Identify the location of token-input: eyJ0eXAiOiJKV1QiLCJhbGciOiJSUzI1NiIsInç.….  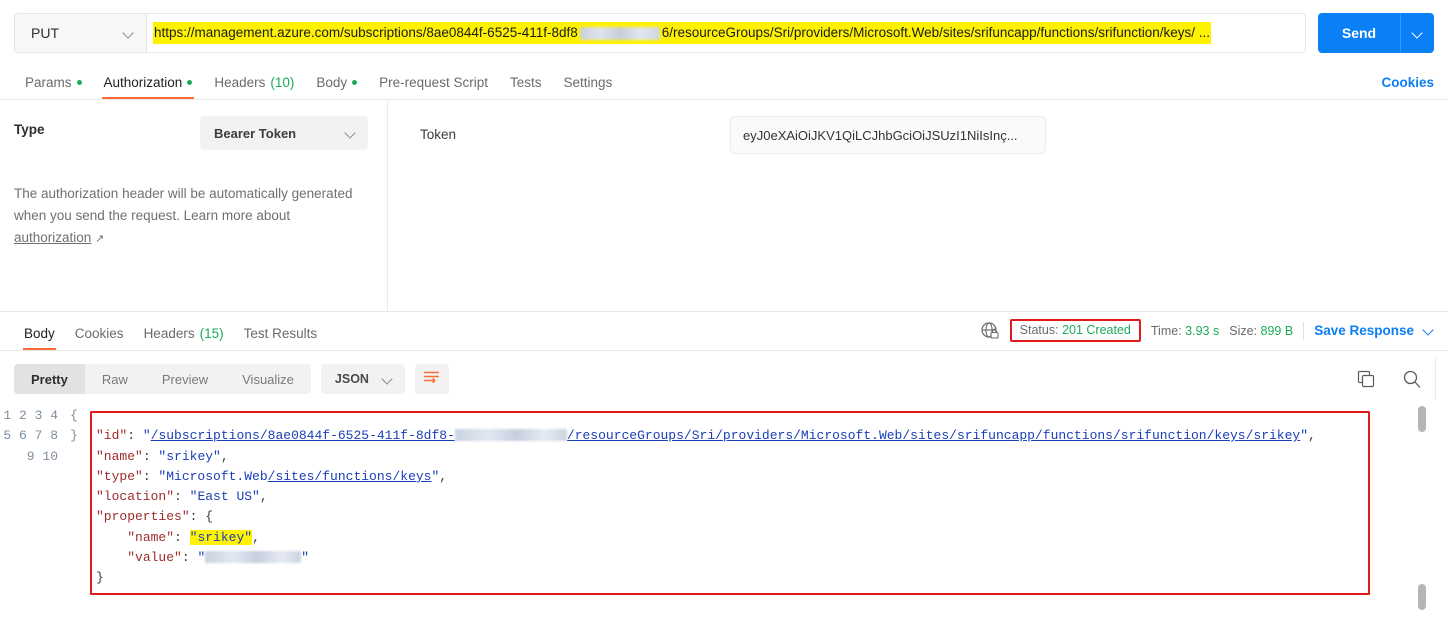
(888, 135).